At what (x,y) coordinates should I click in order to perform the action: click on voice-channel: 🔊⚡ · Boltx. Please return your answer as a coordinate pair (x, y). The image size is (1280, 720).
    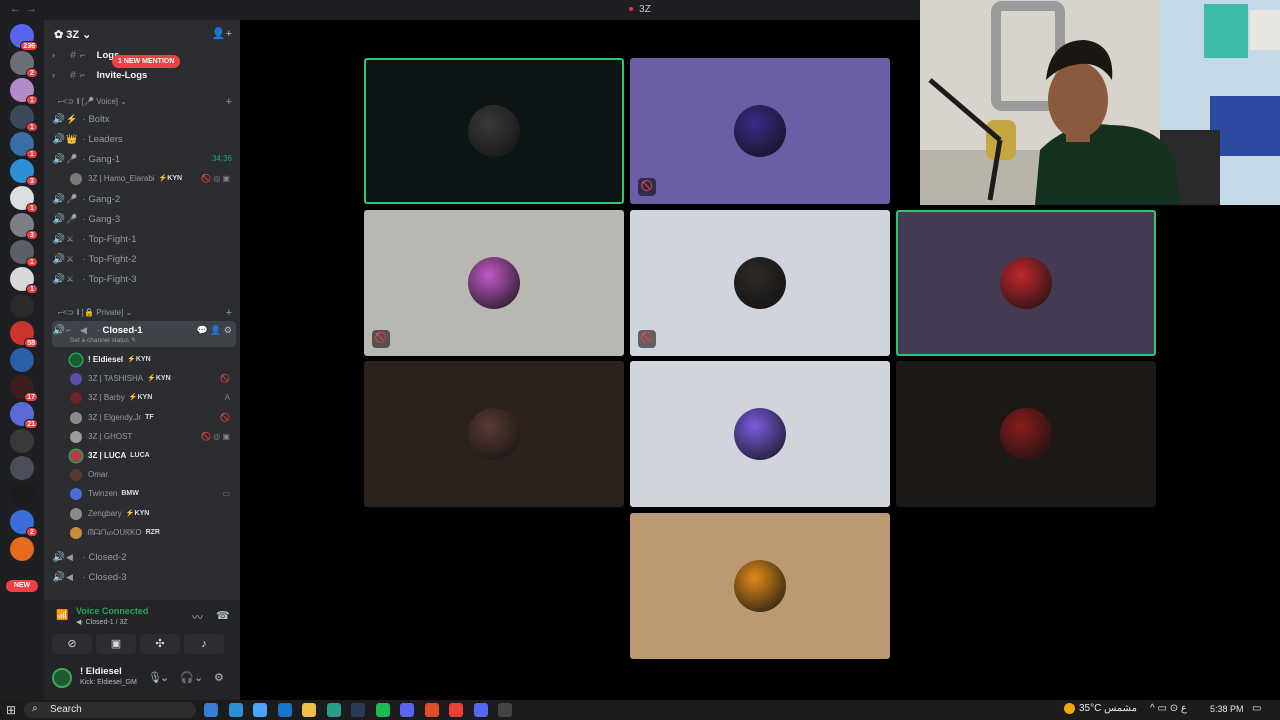
    Looking at the image, I should click on (144, 119).